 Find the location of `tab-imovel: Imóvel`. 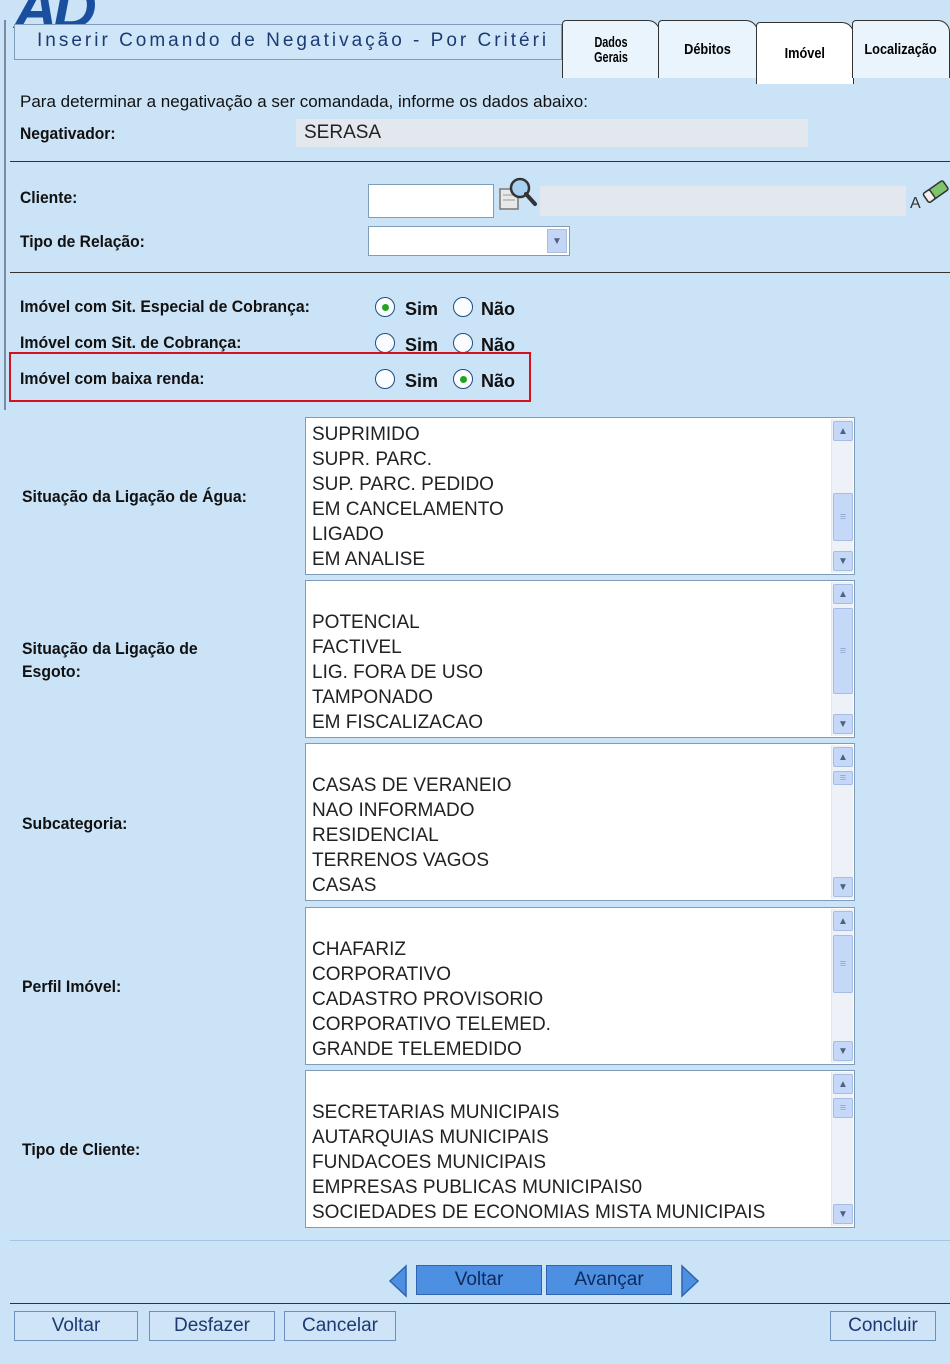

tab-imovel: Imóvel is located at coordinates (805, 53).